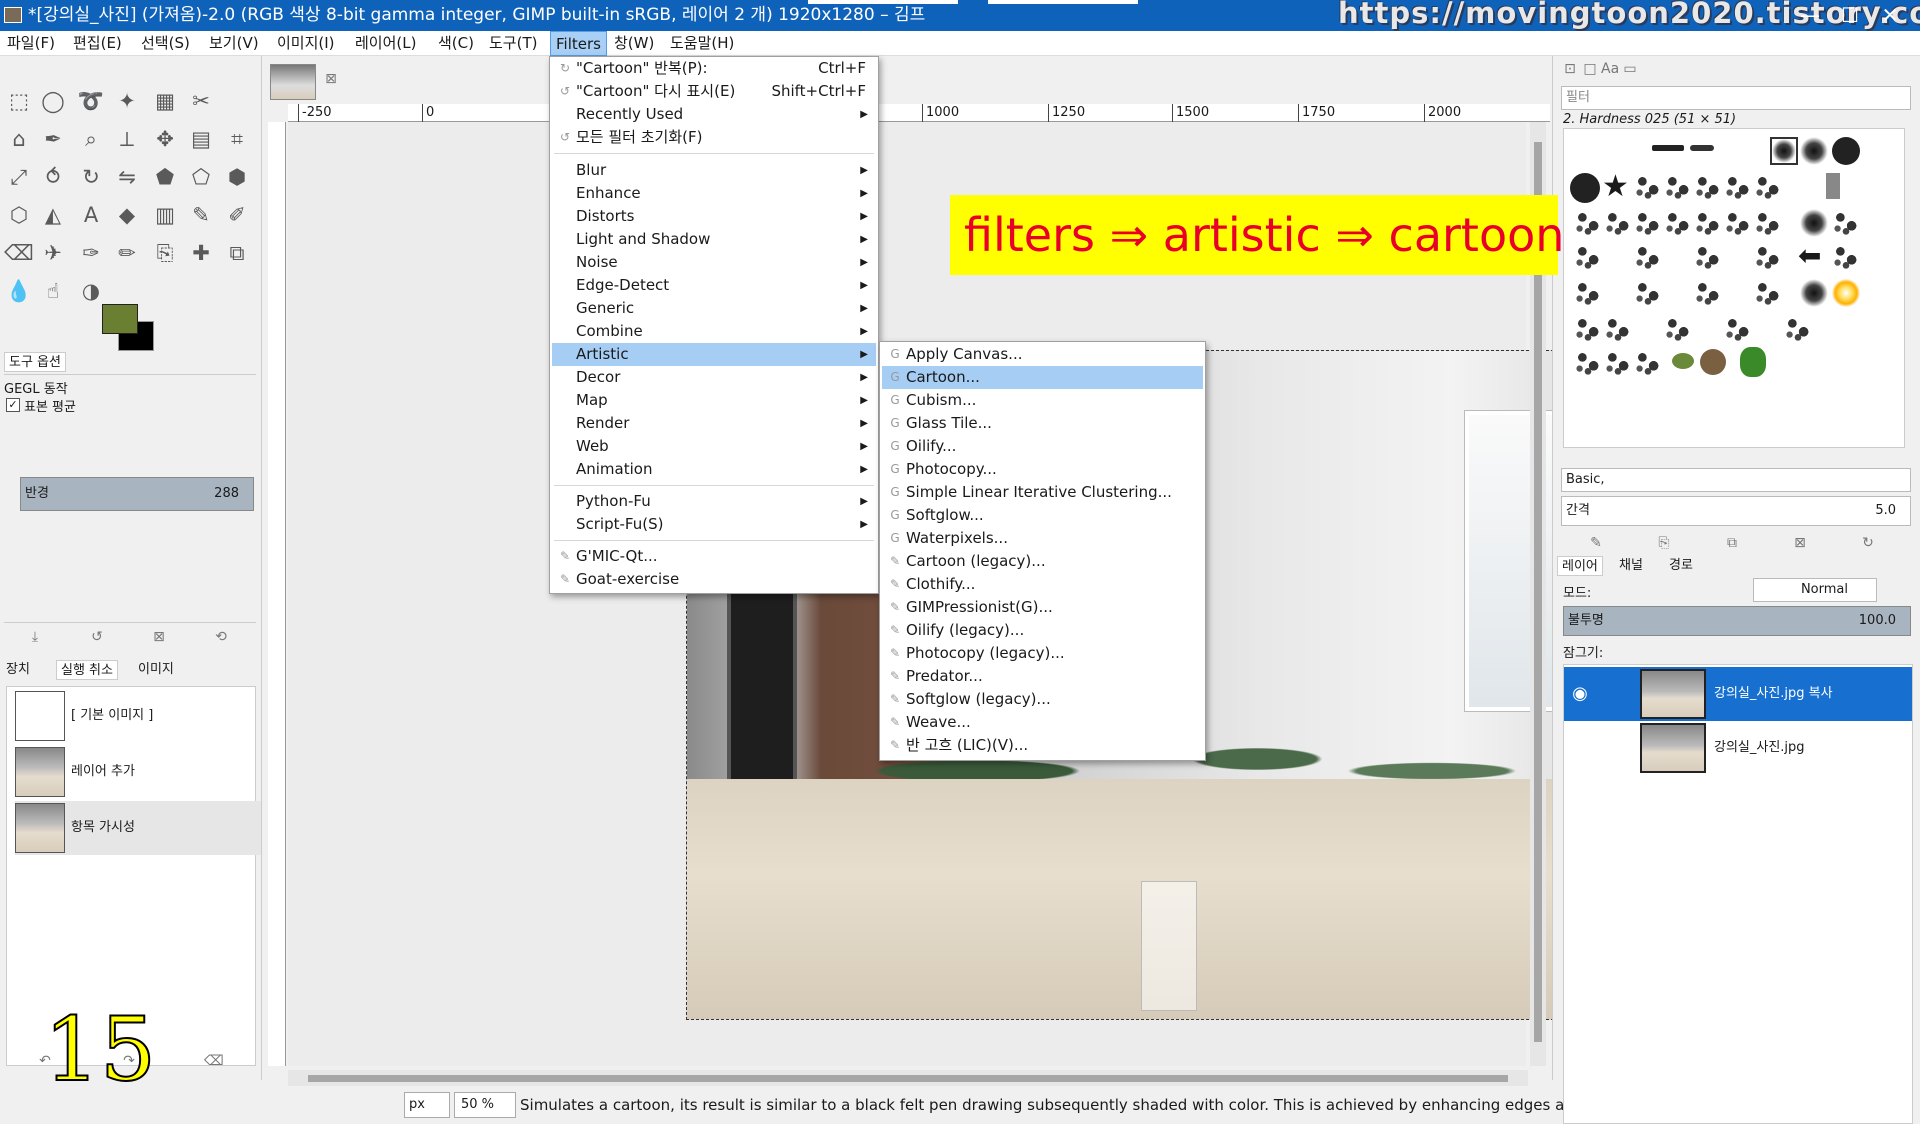 The height and width of the screenshot is (1124, 1920). What do you see at coordinates (165, 177) in the screenshot?
I see `cage-icon: ⬟` at bounding box center [165, 177].